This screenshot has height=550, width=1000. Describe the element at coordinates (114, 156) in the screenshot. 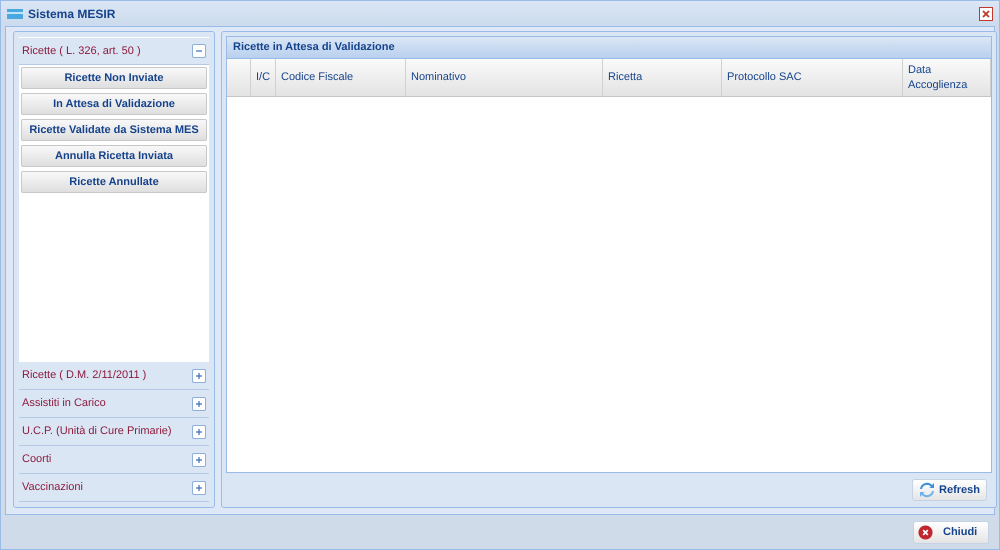

I see `menu-button: Annulla Ricetta Inviata` at that location.